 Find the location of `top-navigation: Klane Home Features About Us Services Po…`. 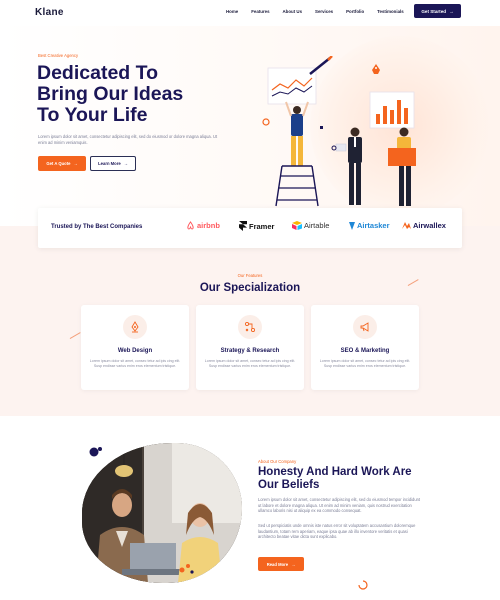

top-navigation: Klane Home Features About Us Services Po… is located at coordinates (250, 13).